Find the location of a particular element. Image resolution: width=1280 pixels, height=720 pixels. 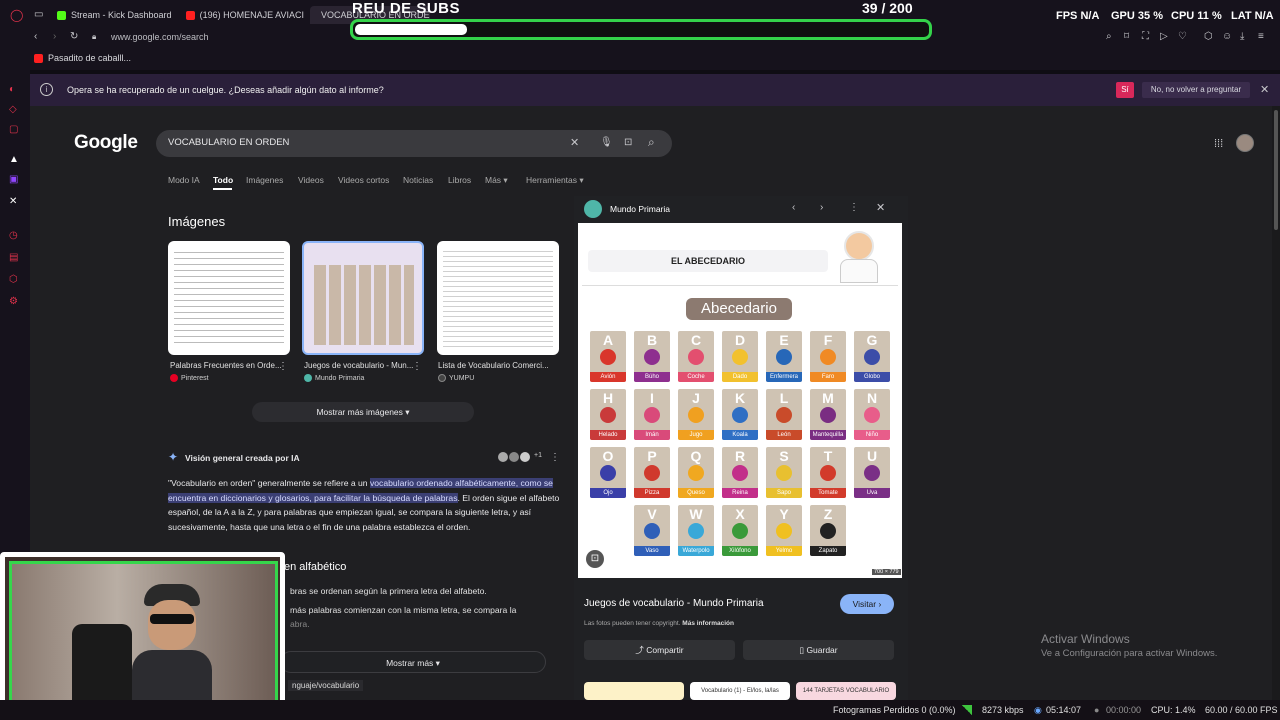

active-tab-indicator is located at coordinates (222, 189).